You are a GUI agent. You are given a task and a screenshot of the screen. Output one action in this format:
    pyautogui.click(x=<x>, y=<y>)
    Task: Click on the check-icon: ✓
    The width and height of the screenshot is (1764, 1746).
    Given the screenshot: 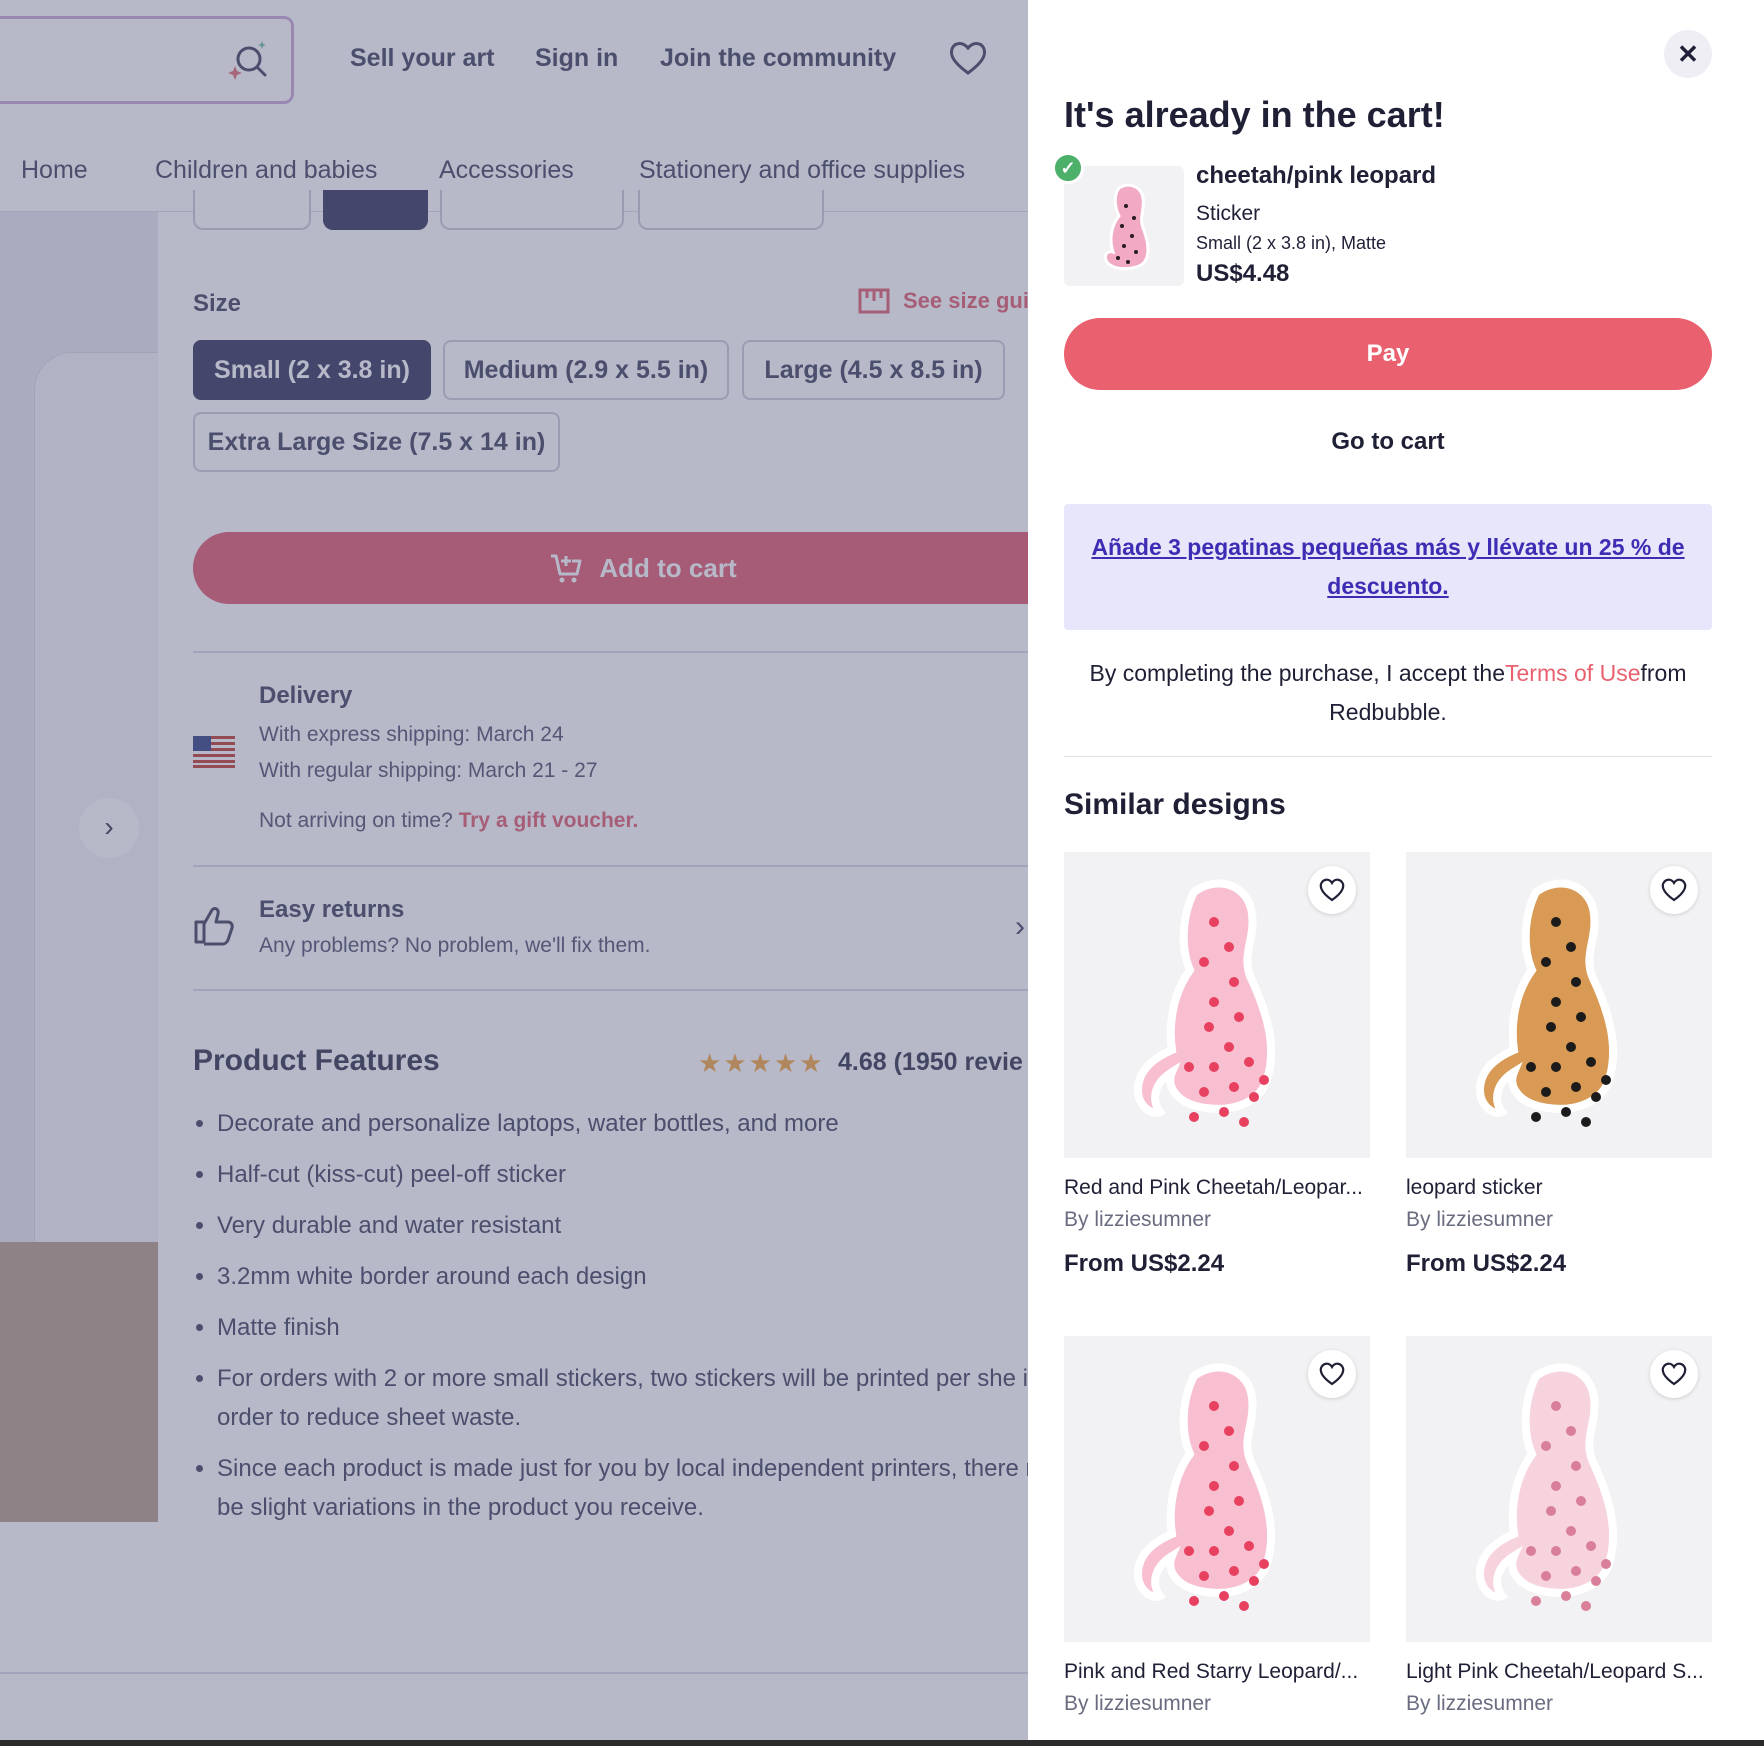 What is the action you would take?
    pyautogui.click(x=1068, y=168)
    